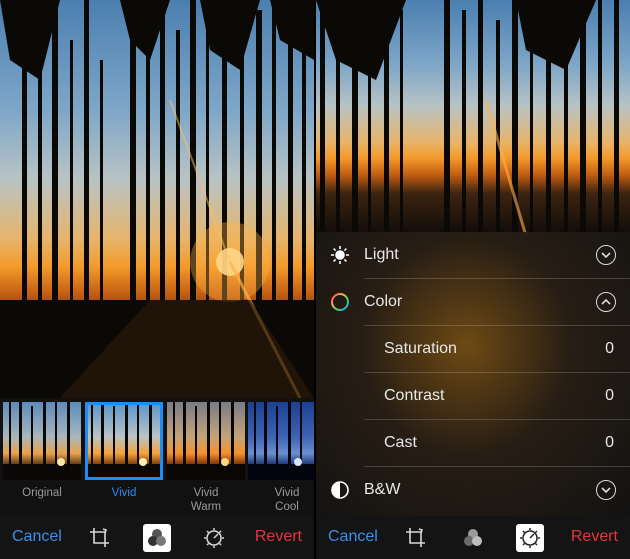 This screenshot has width=630, height=559. What do you see at coordinates (42, 493) in the screenshot?
I see `filter-label-original: Original` at bounding box center [42, 493].